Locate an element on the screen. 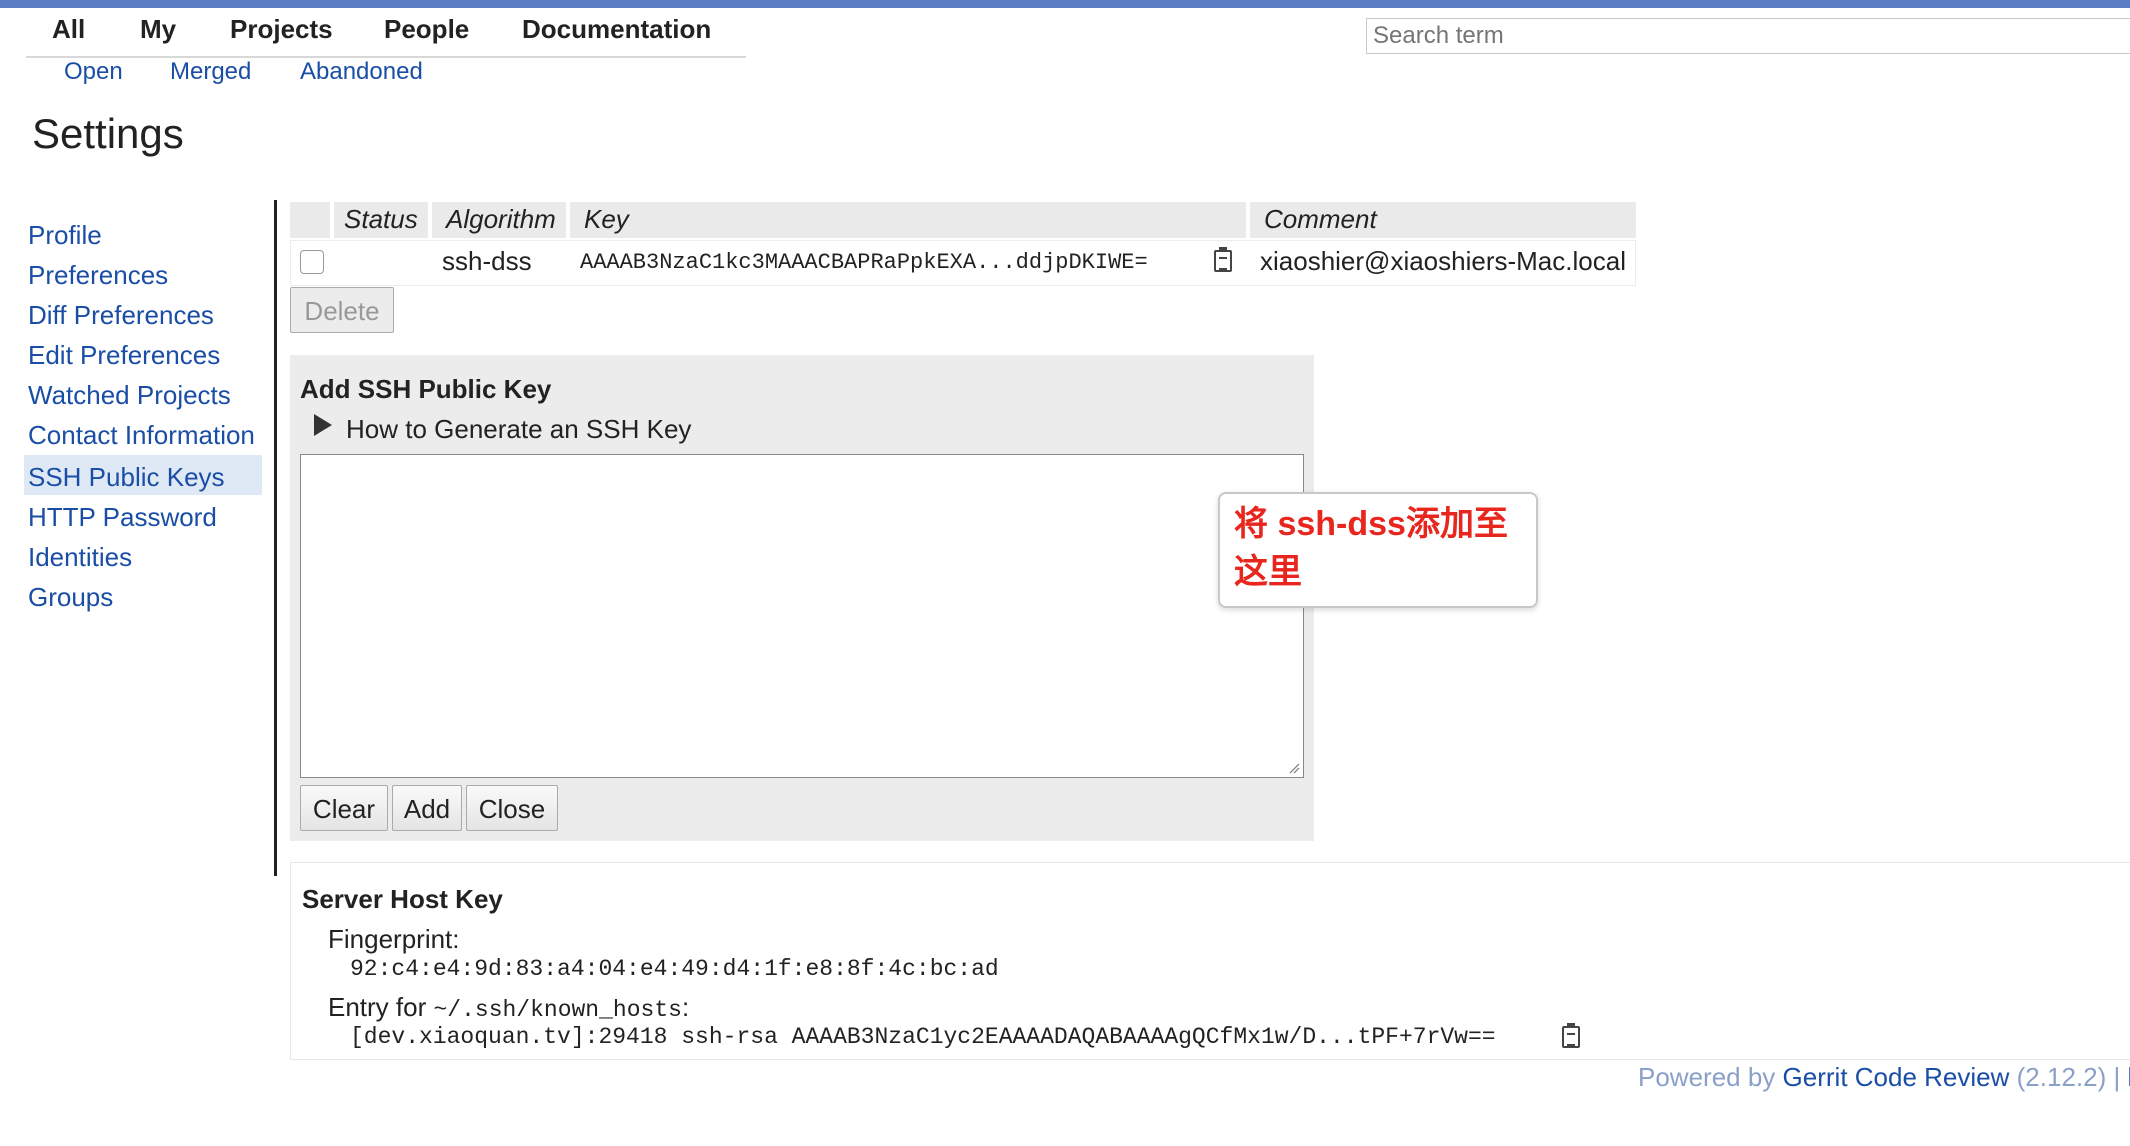  menu-projects: Projects is located at coordinates (281, 29).